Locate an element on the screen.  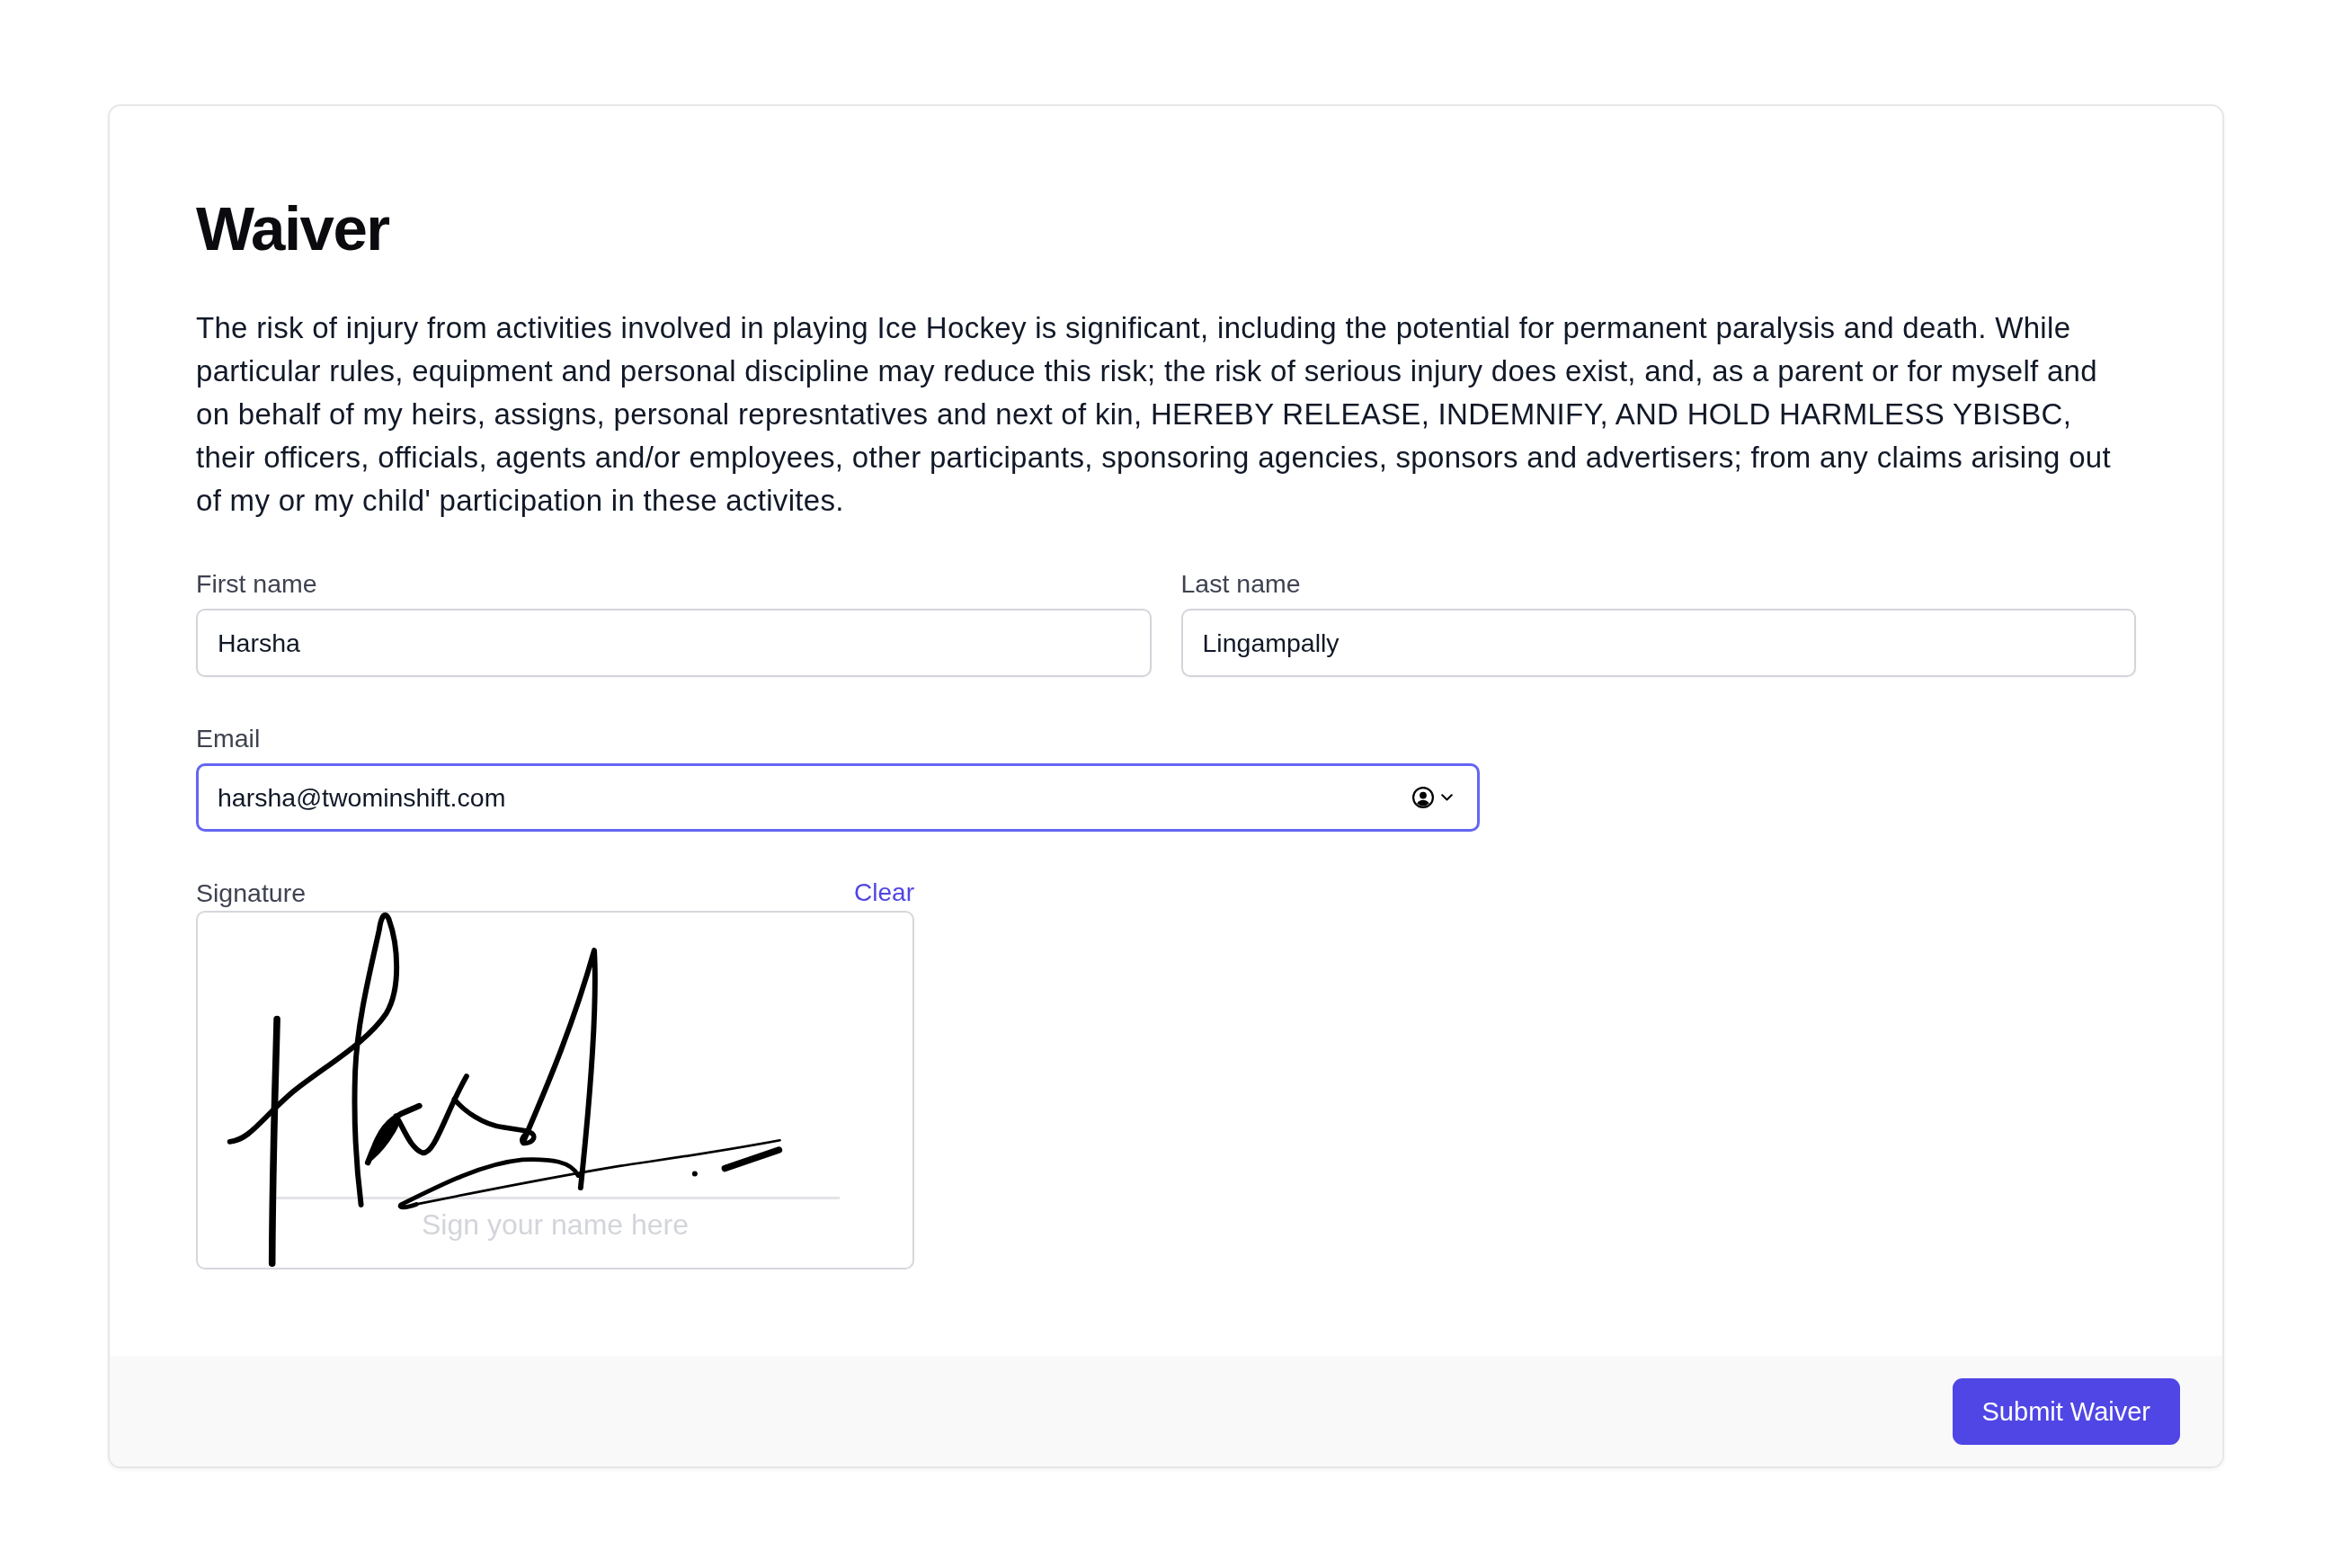
signature-label: Signature is located at coordinates (251, 893).